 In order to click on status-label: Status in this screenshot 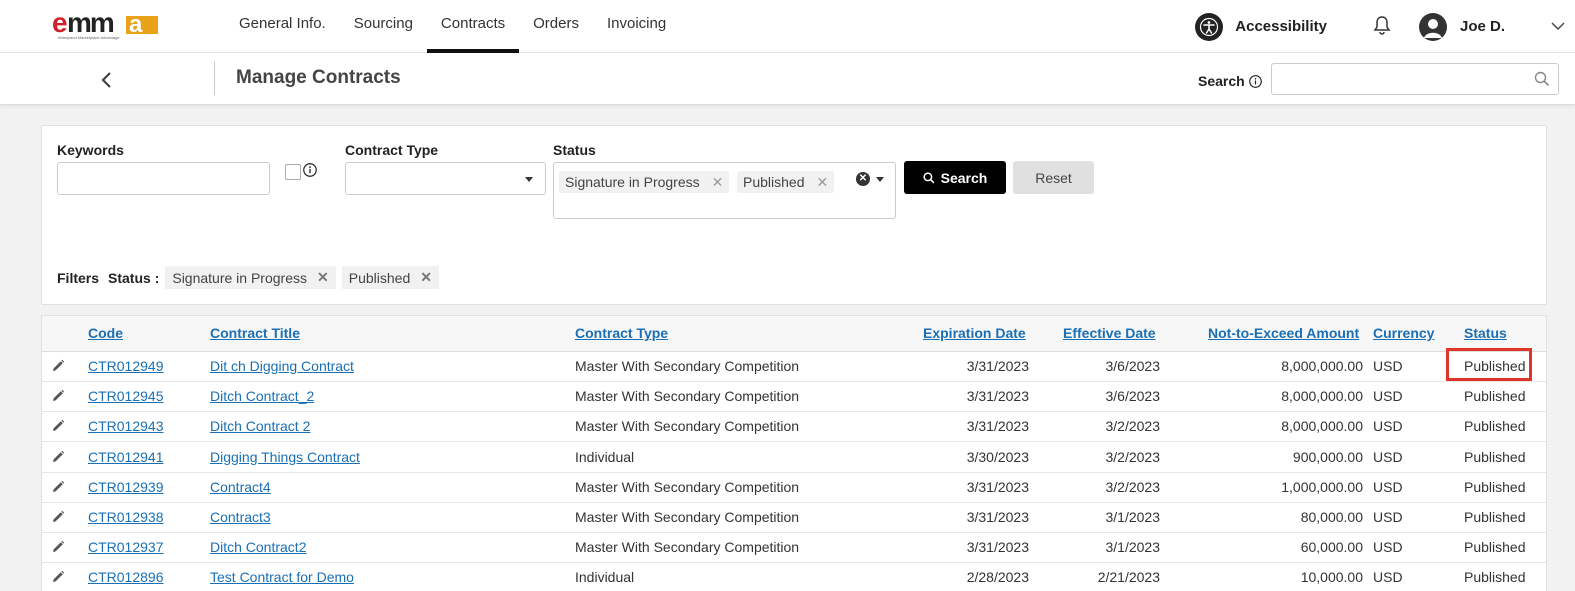, I will do `click(574, 150)`.